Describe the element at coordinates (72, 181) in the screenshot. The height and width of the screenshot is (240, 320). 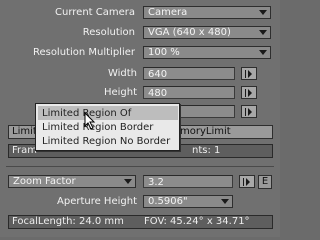
I see `zoom-type-dropdown: Zoom Factor` at that location.